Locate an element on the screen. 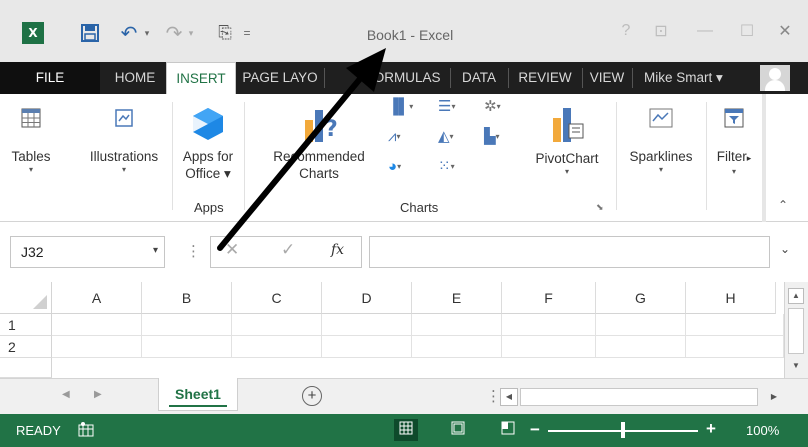 The width and height of the screenshot is (808, 447). tab-split-handle: ⋮ is located at coordinates (493, 396).